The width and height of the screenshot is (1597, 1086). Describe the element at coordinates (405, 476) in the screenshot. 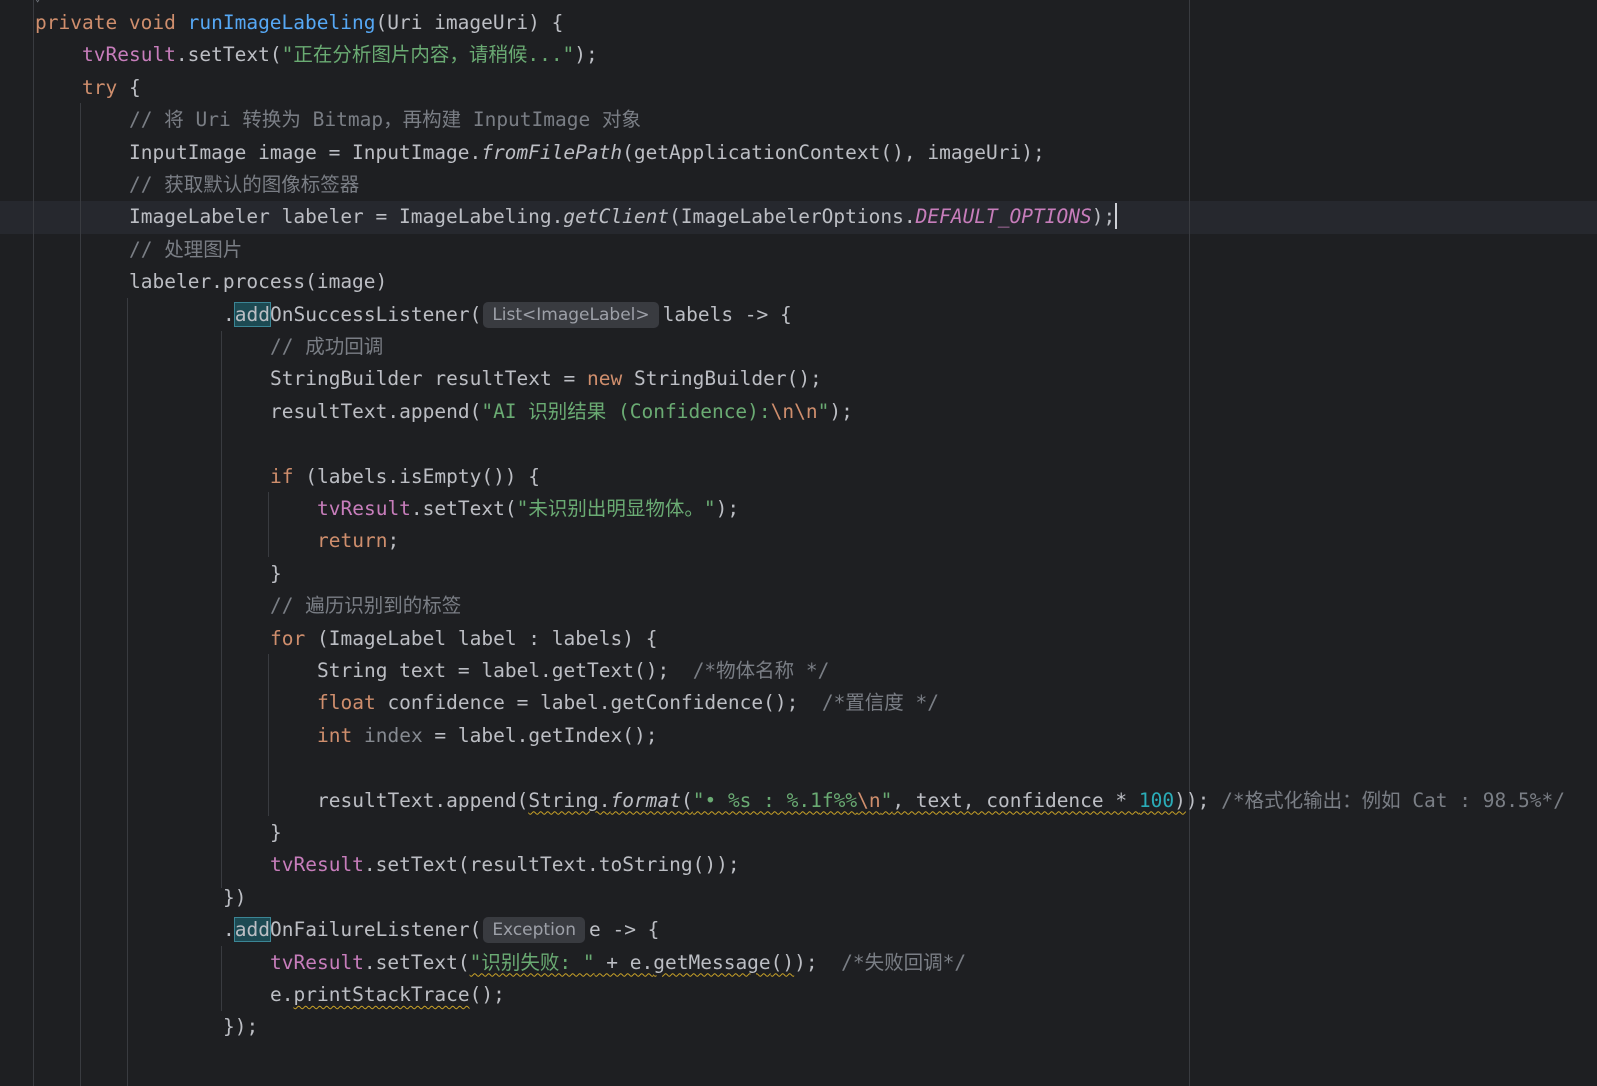

I see `code-line: if (labels.isEmpty()) {` at that location.